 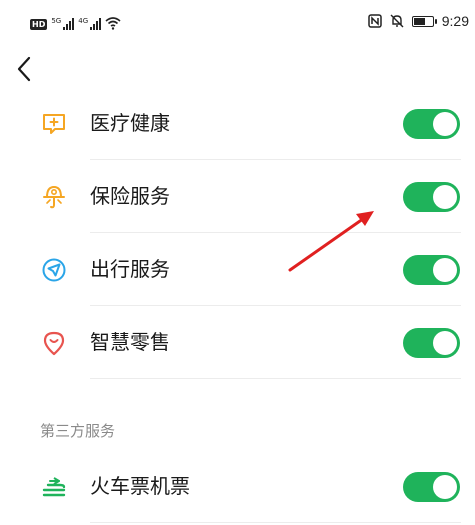 I want to click on section-header: 第三方服务, so click(x=78, y=431).